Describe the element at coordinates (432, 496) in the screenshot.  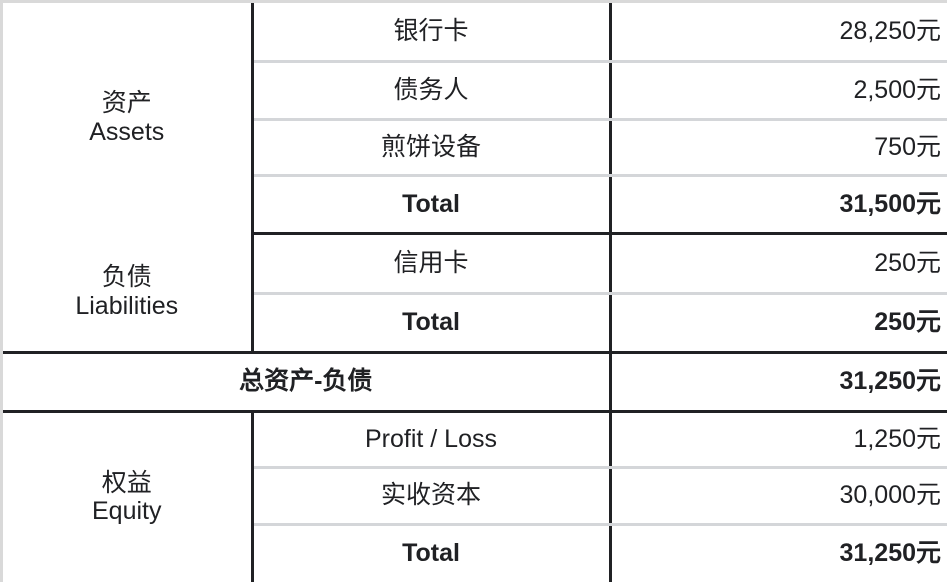
I see `item-name-cell: 实收资本` at that location.